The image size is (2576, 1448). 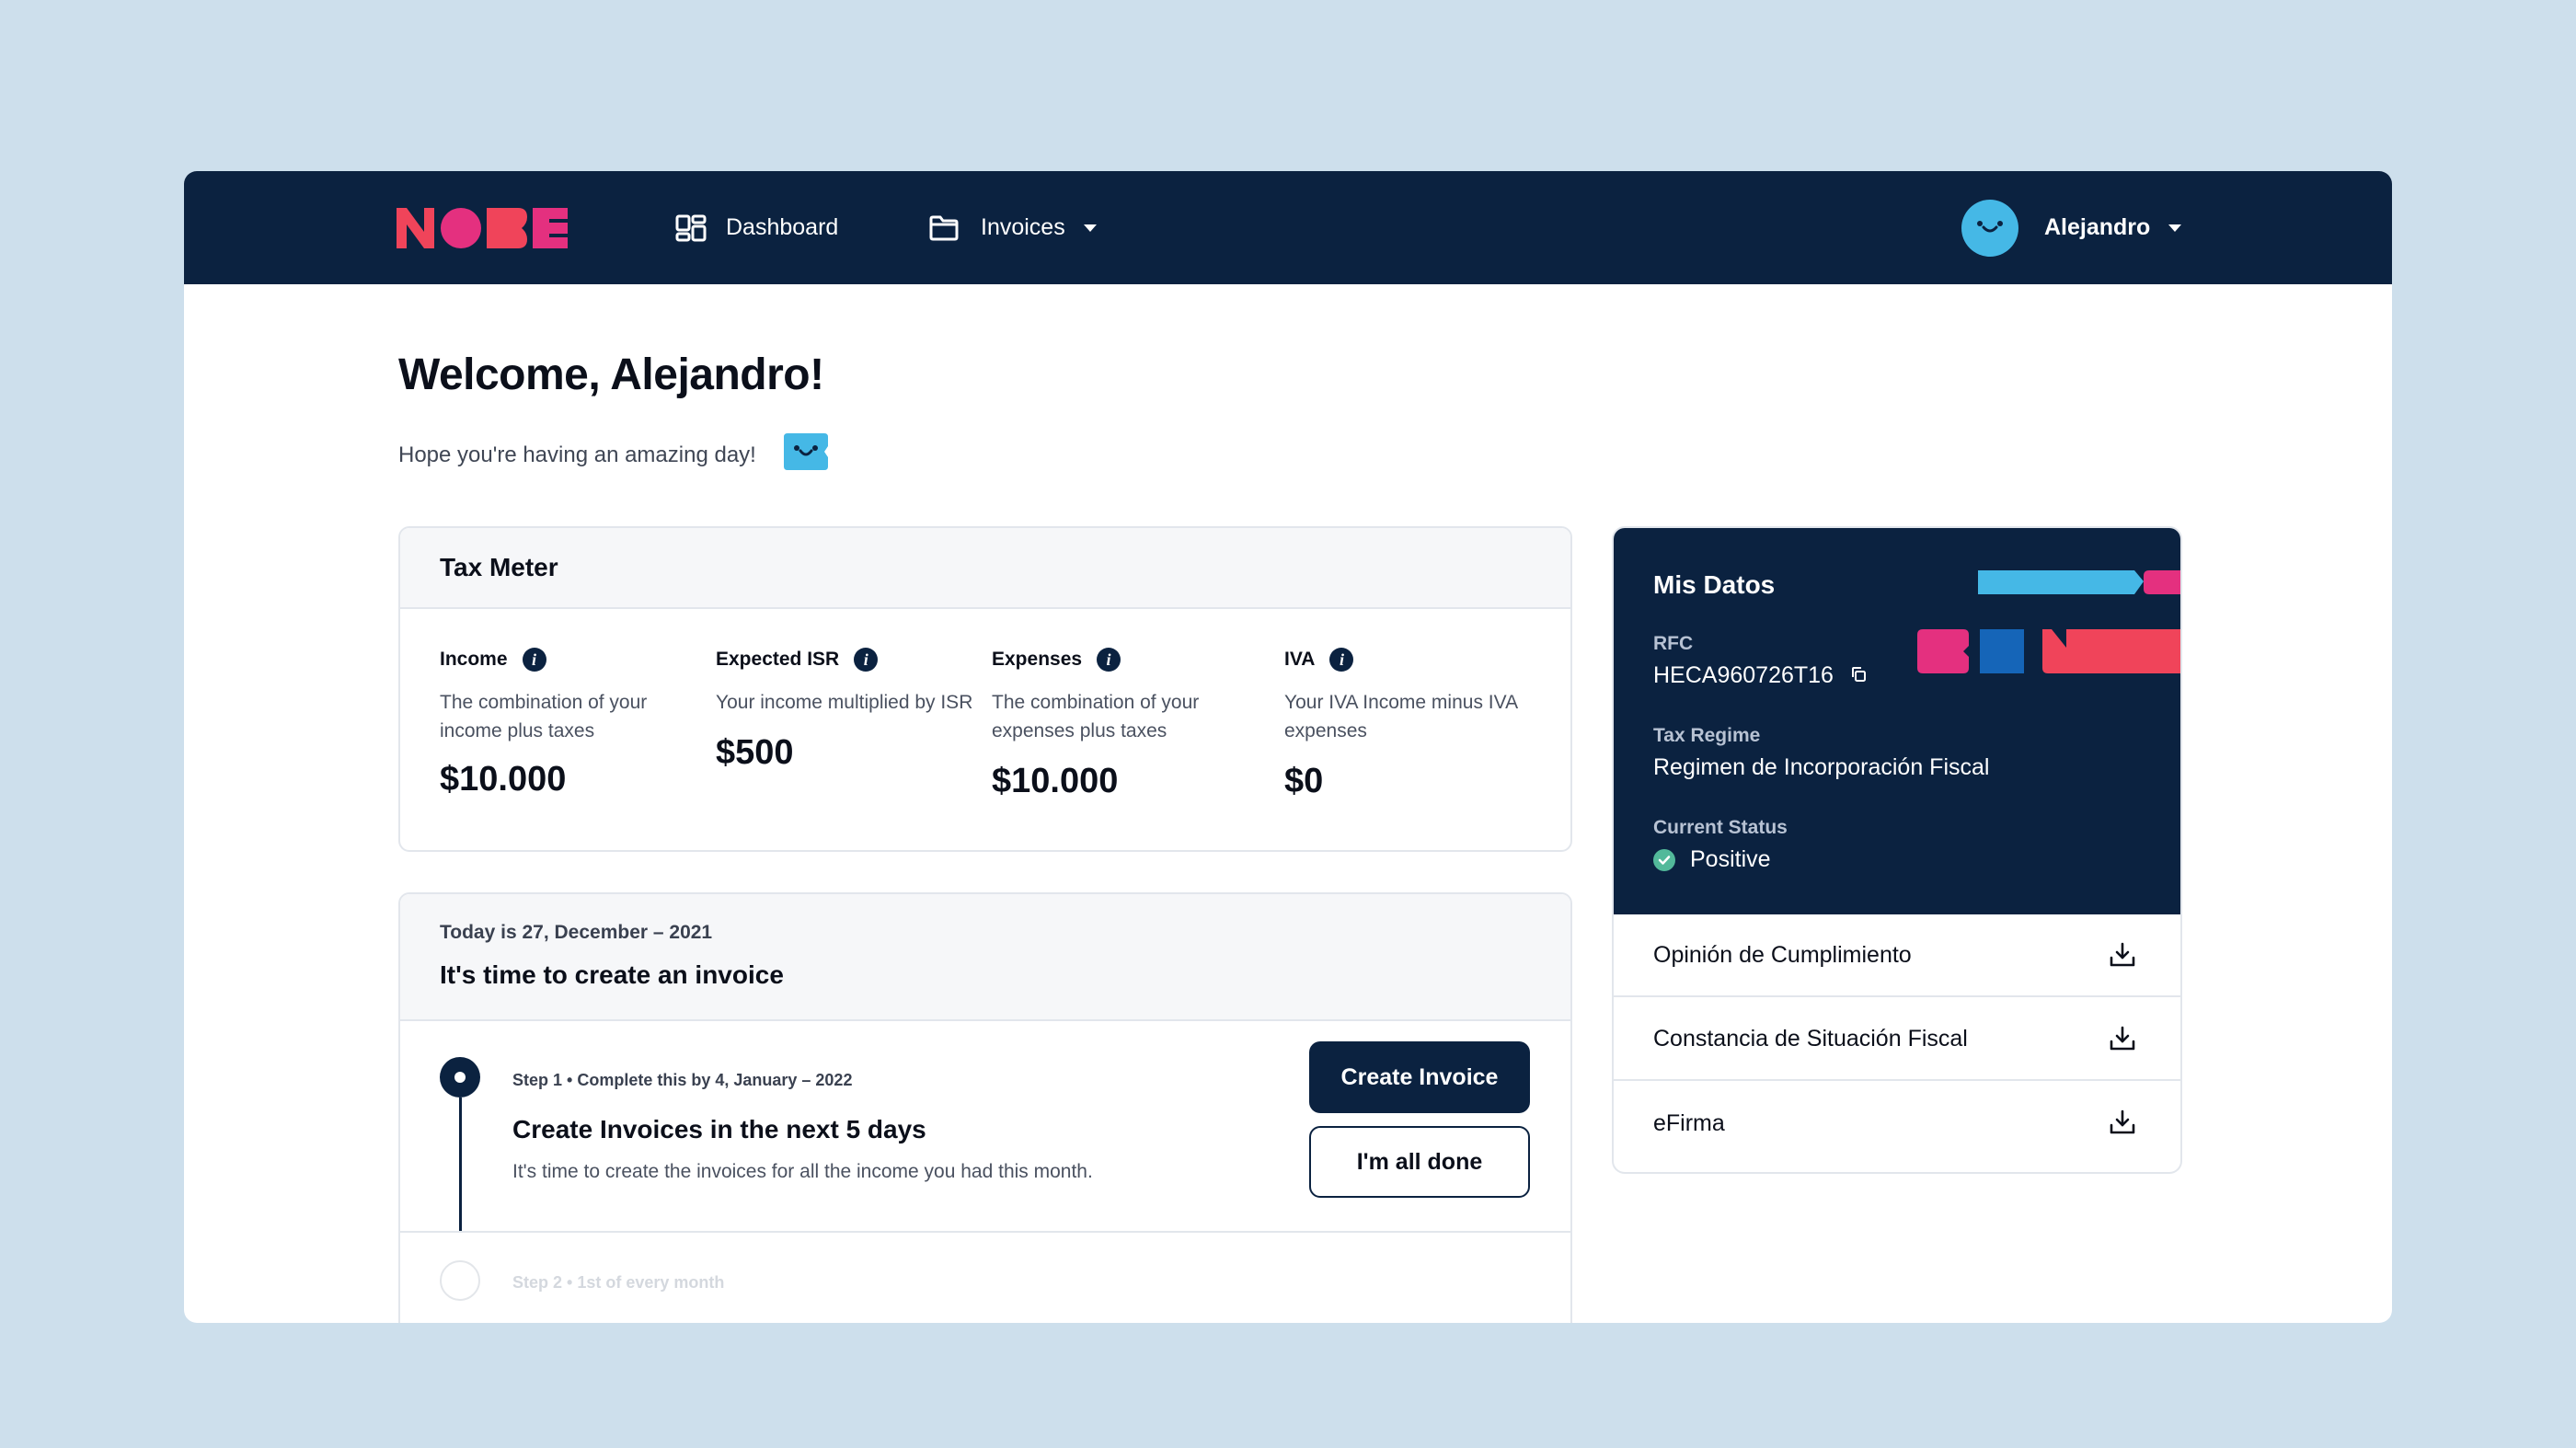 I want to click on download-label: Opinión de Cumplimiento, so click(x=1782, y=954).